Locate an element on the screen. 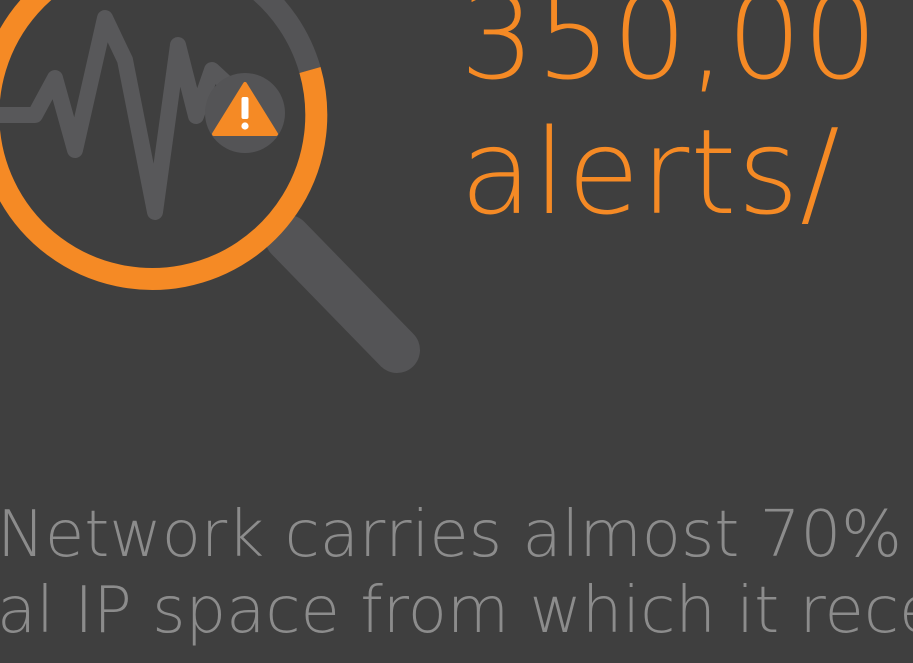 The height and width of the screenshot is (663, 913). warning-dot is located at coordinates (245, 126).